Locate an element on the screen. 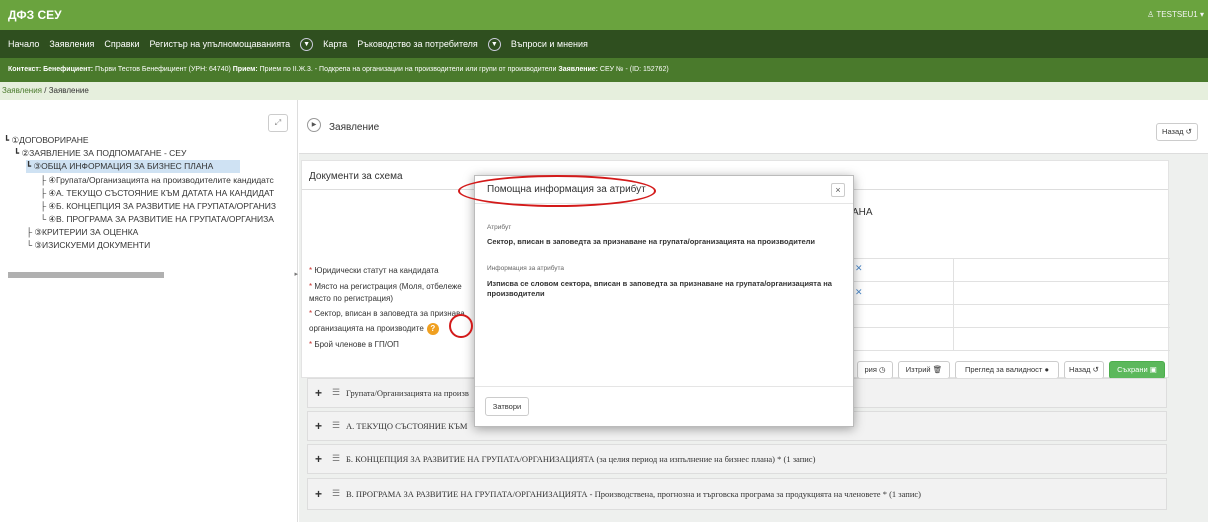 The image size is (1208, 522). menu-map: Карта is located at coordinates (335, 44).